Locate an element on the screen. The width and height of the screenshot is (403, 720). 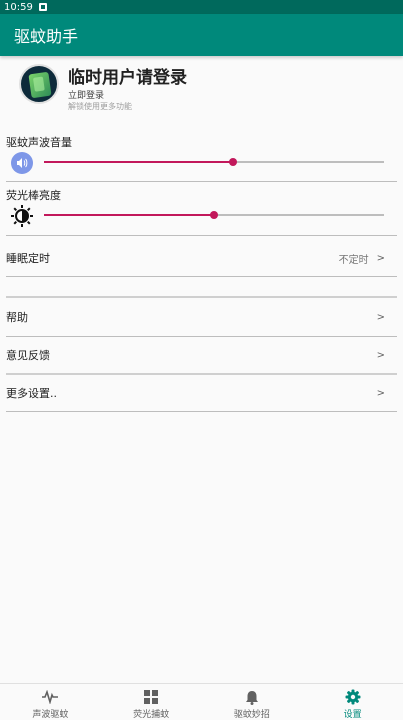
help-label: 帮助 is located at coordinates (17, 317).